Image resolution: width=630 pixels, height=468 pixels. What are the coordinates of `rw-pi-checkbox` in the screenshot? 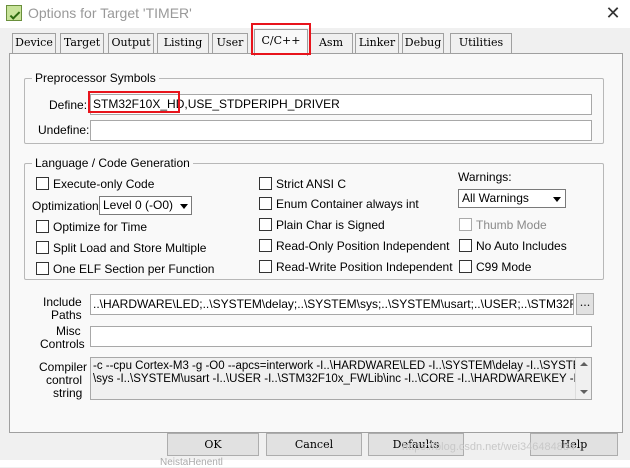 It's located at (265, 266).